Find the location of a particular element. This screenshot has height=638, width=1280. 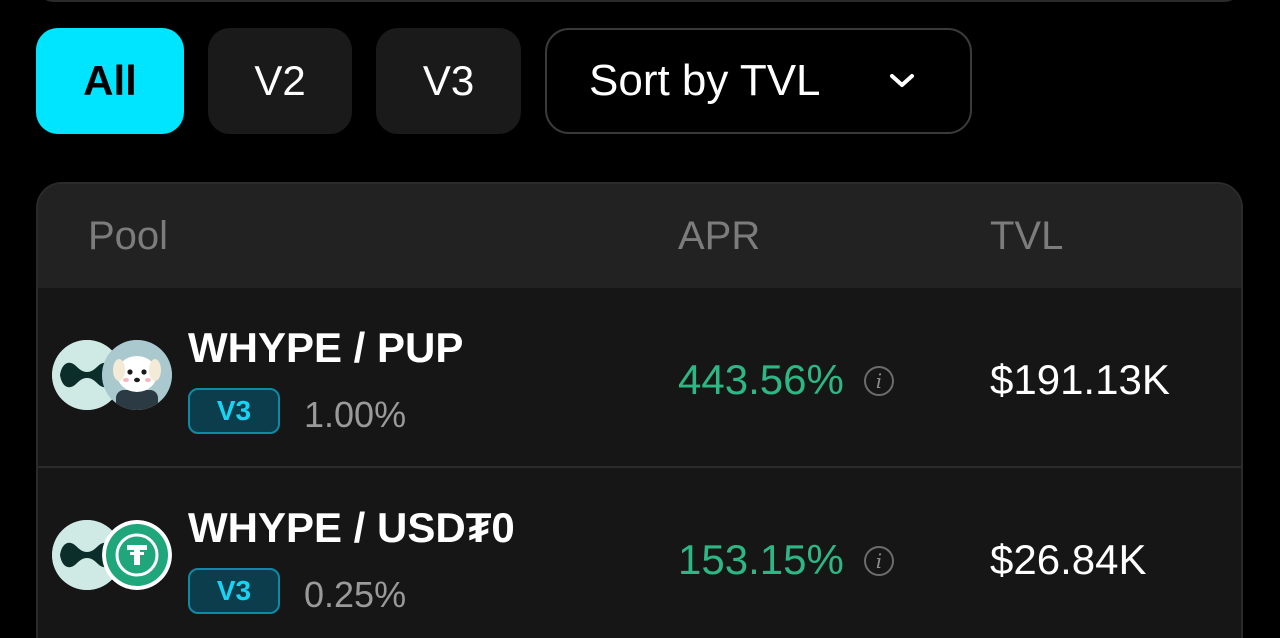

filter-all-button: All is located at coordinates (110, 81).